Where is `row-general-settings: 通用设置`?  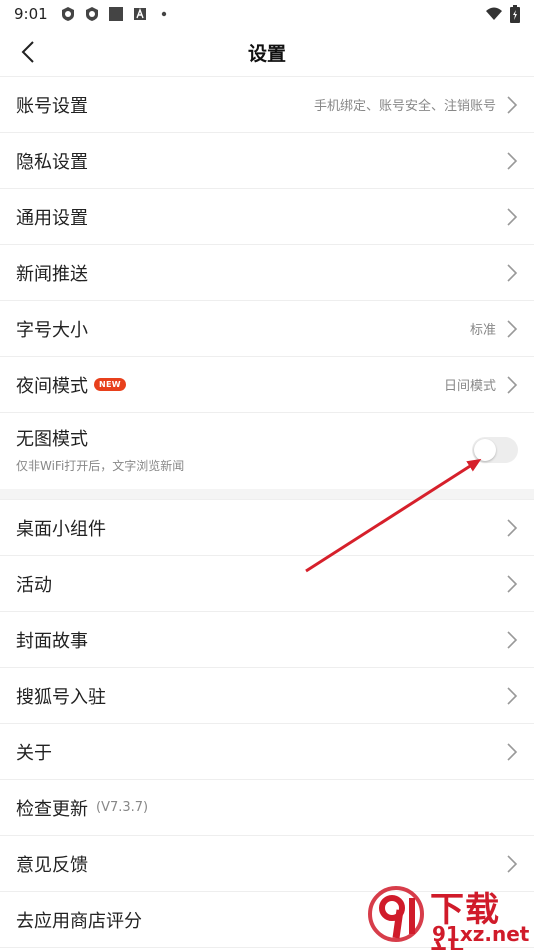
row-general-settings: 通用设置 is located at coordinates (267, 217).